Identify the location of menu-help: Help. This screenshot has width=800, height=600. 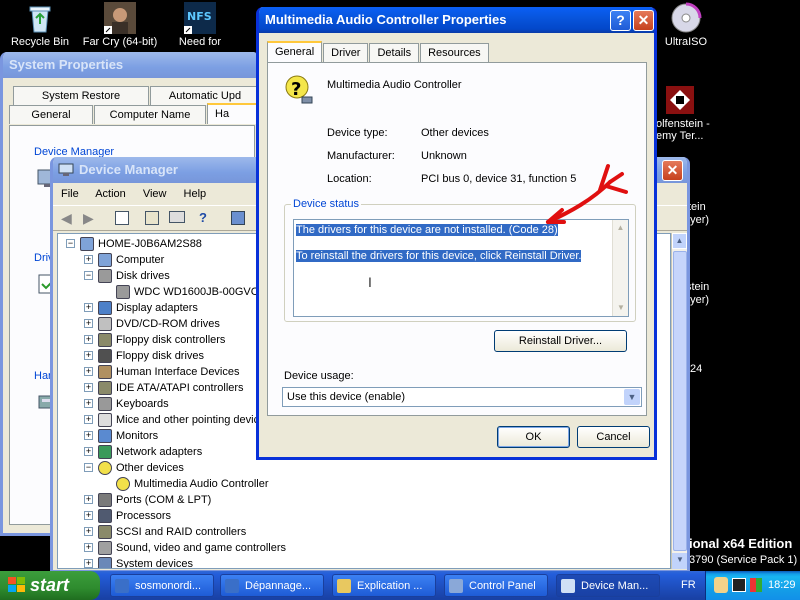
(195, 194).